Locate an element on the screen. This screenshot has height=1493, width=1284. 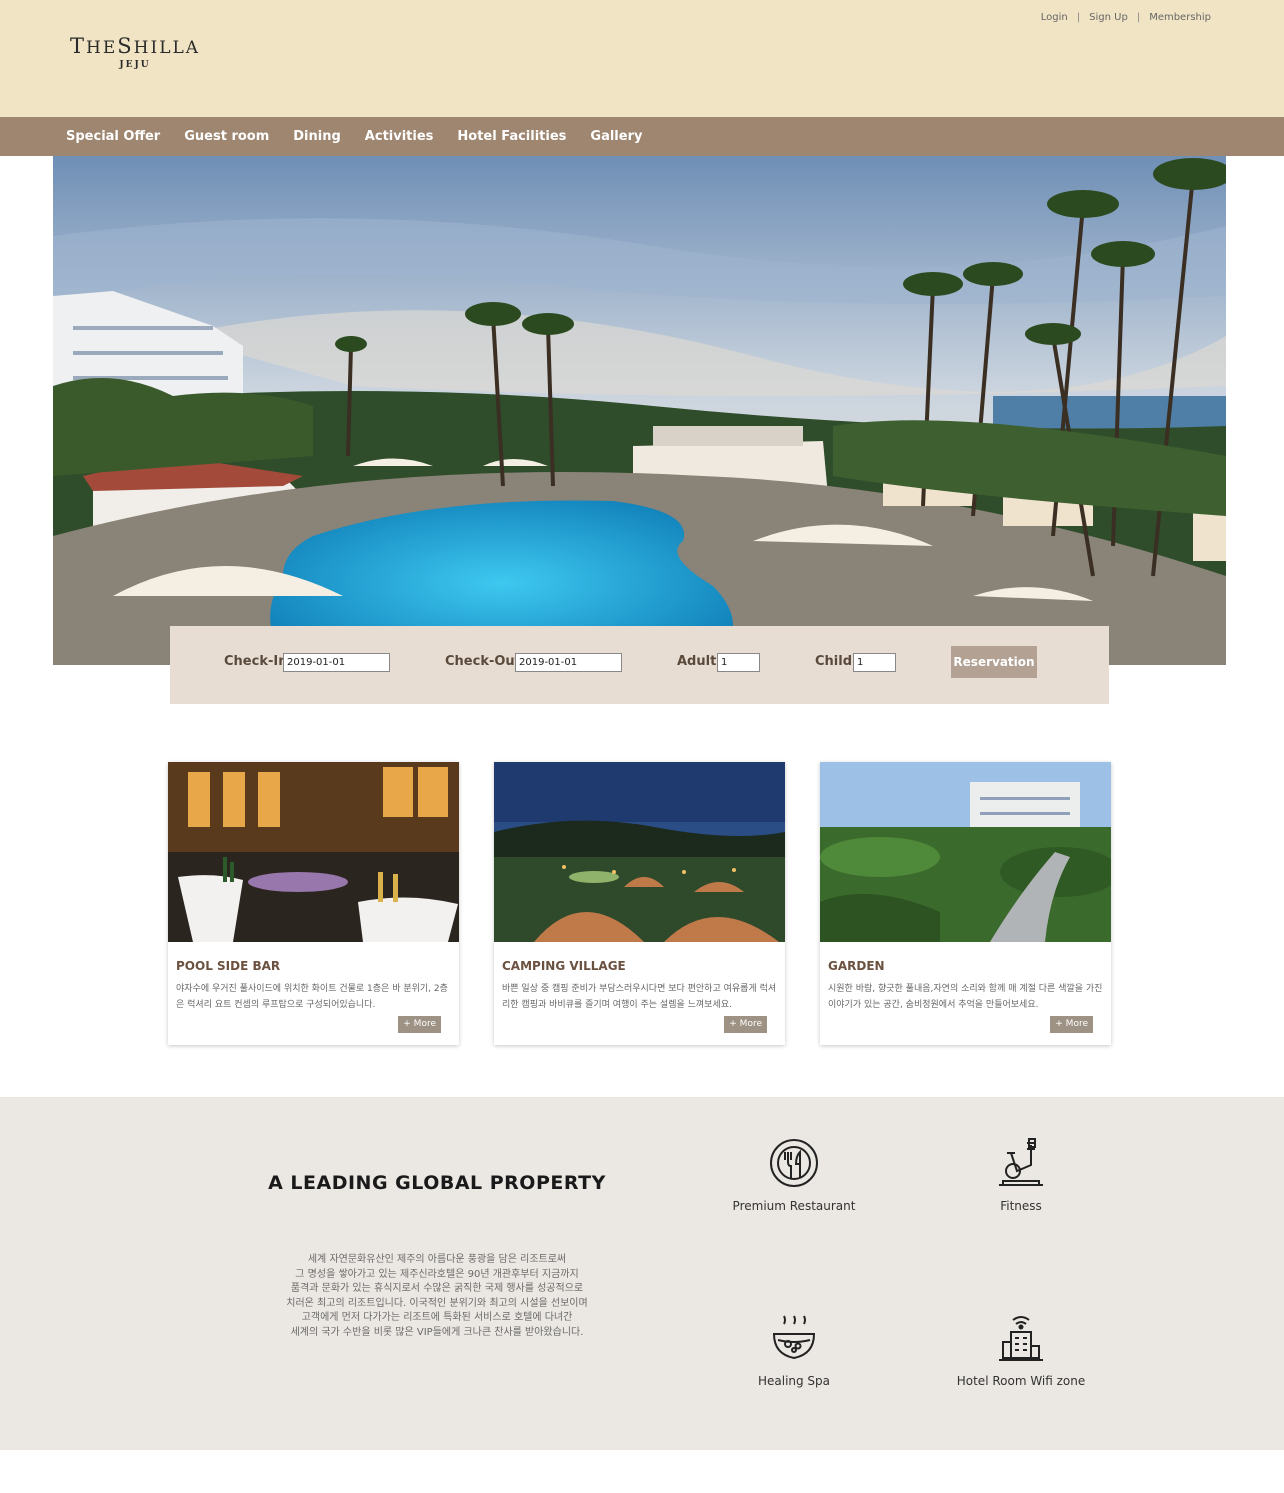
checkout-label: Check-Out is located at coordinates (483, 661).